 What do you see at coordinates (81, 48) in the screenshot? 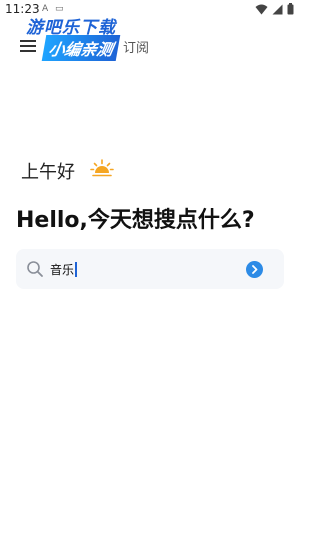
I see `watermark-line-2: 小编亲测` at bounding box center [81, 48].